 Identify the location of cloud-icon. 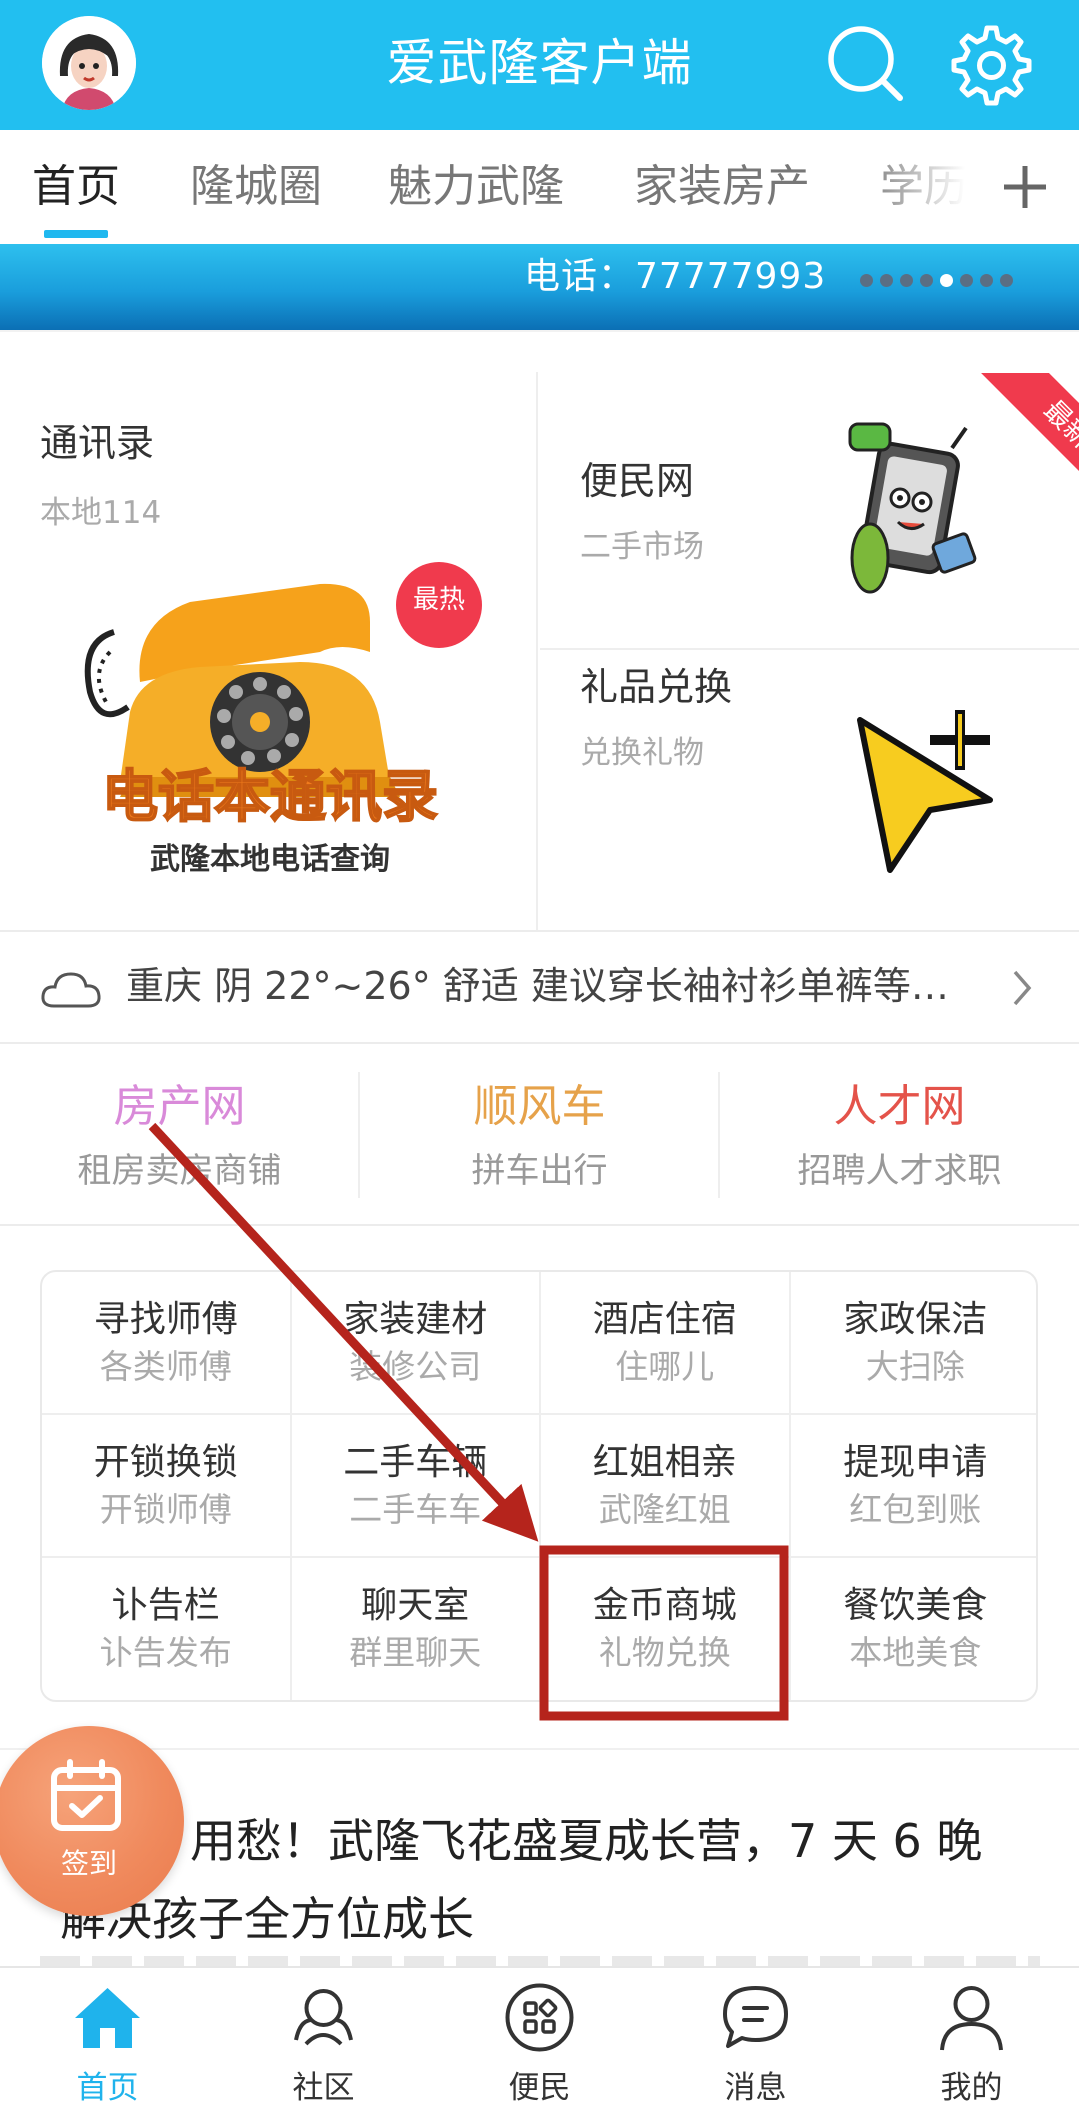
(71, 990).